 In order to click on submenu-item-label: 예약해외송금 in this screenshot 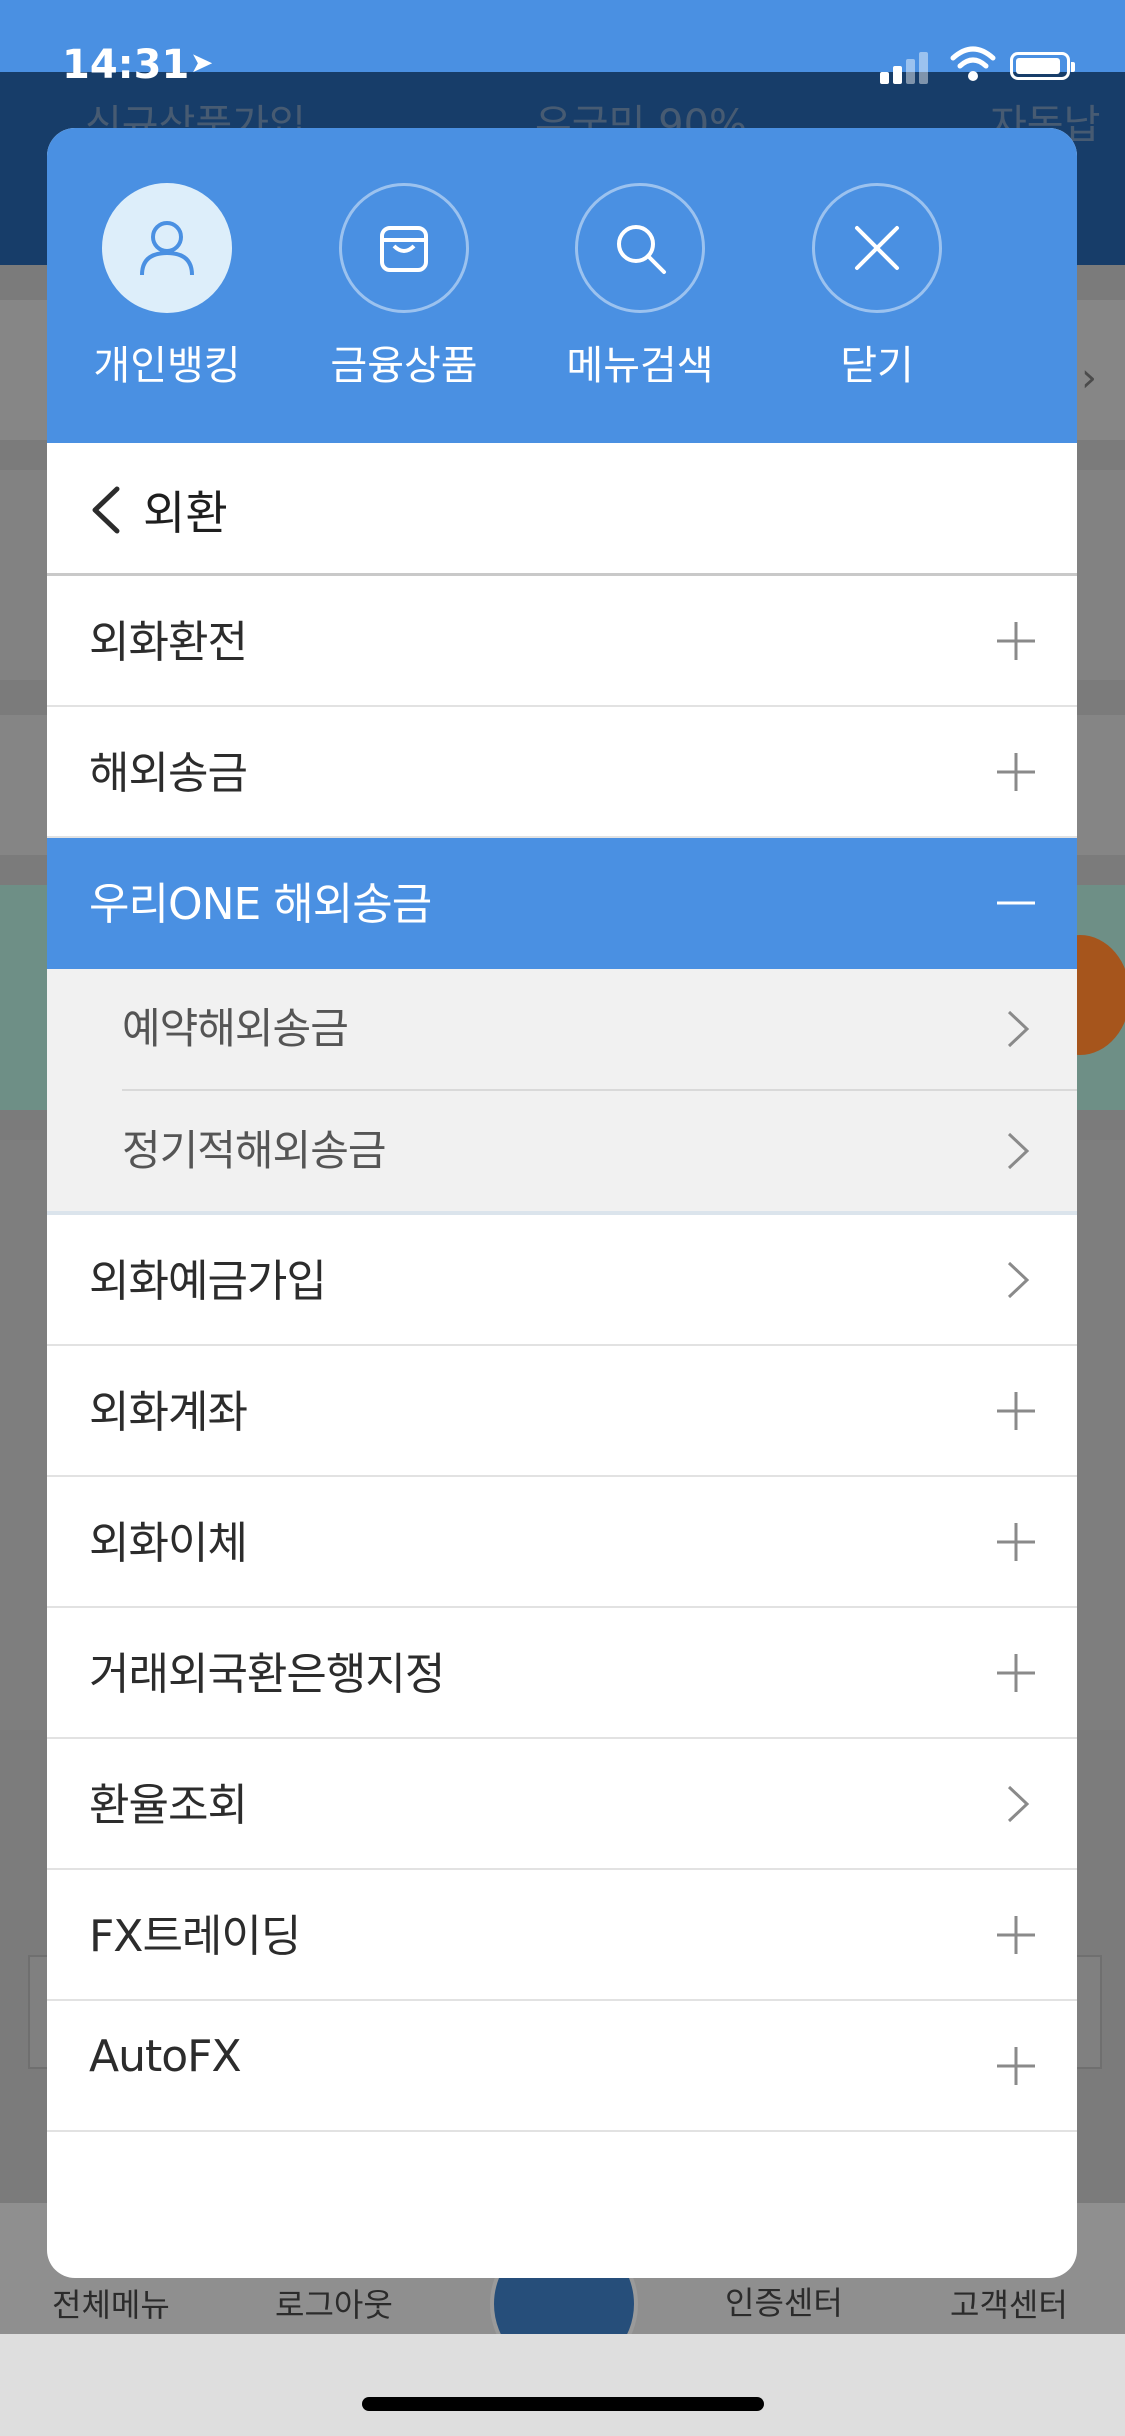, I will do `click(235, 1028)`.